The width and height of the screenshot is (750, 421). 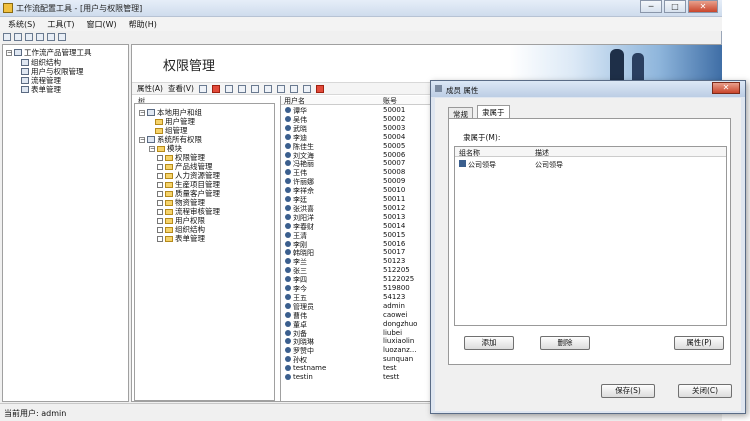 What do you see at coordinates (489, 343) in the screenshot?
I see `add-button: 添加` at bounding box center [489, 343].